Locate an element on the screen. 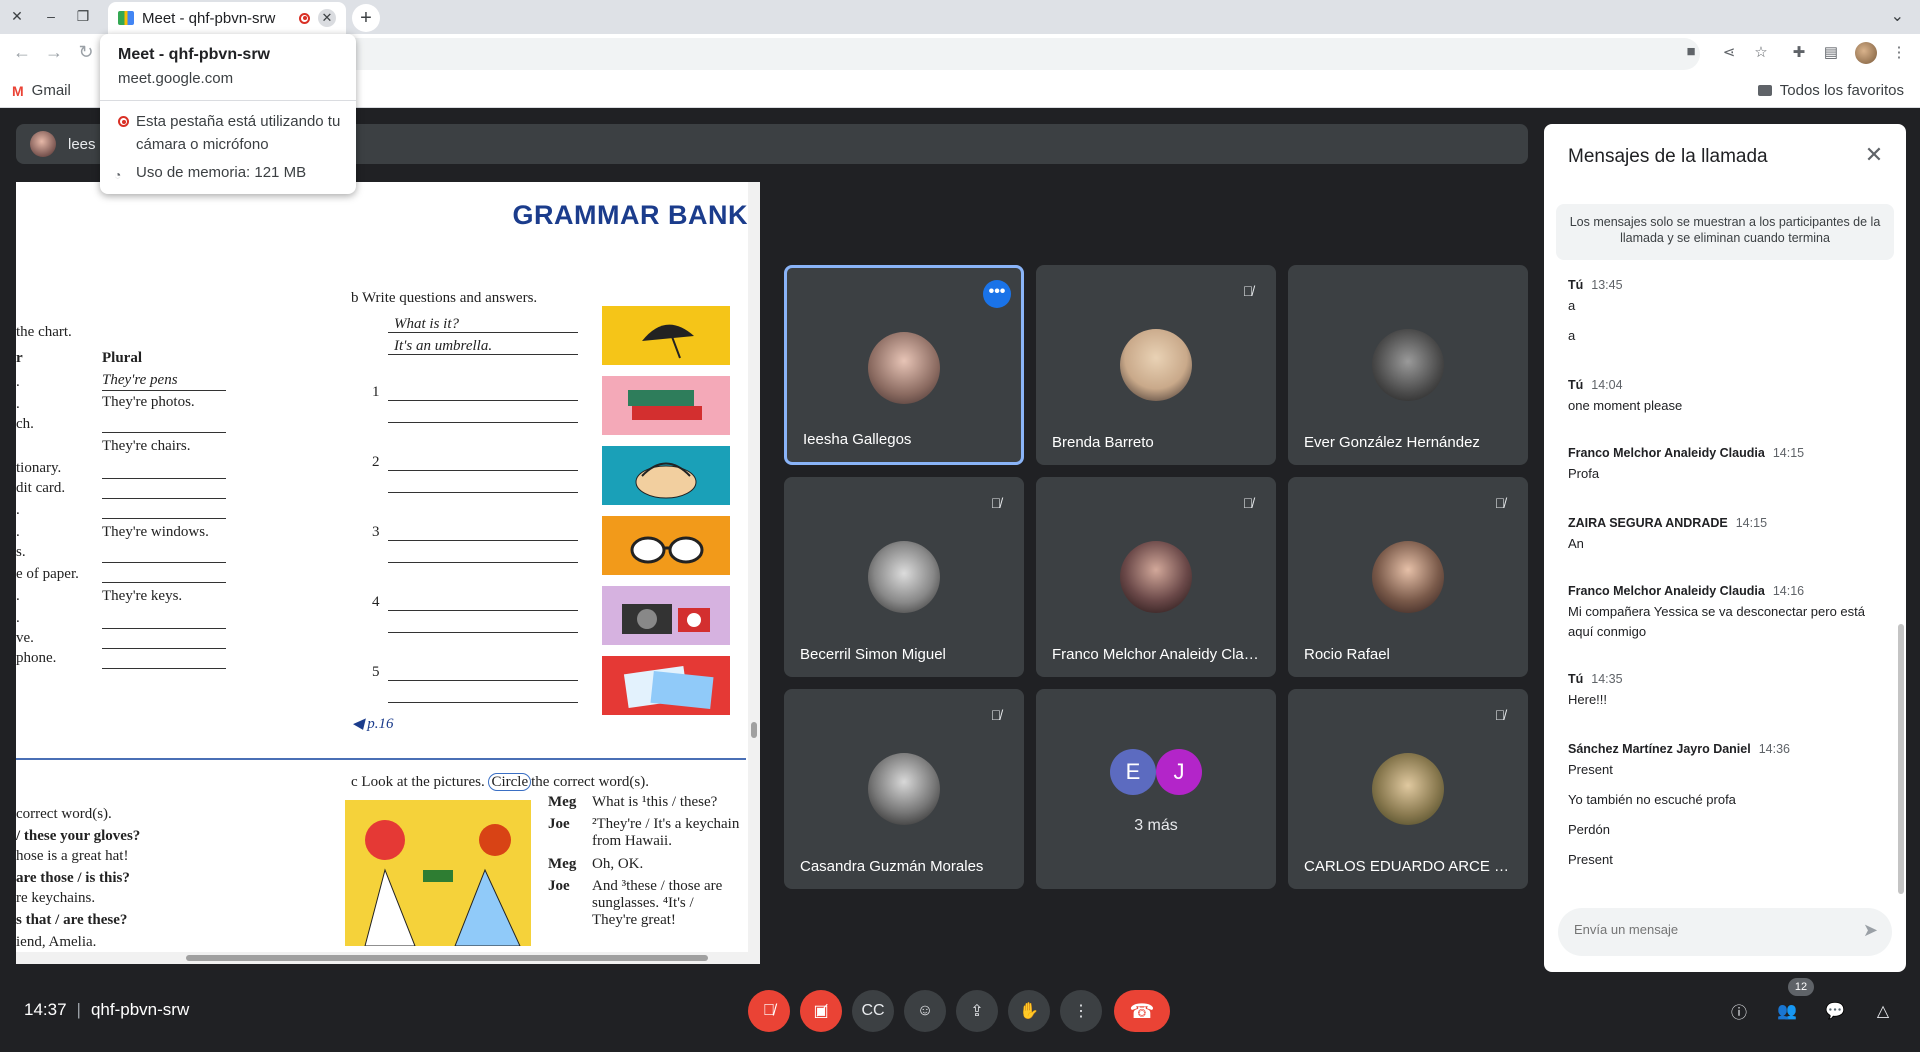  bookmark-star-icon: ☆ is located at coordinates (1761, 52).